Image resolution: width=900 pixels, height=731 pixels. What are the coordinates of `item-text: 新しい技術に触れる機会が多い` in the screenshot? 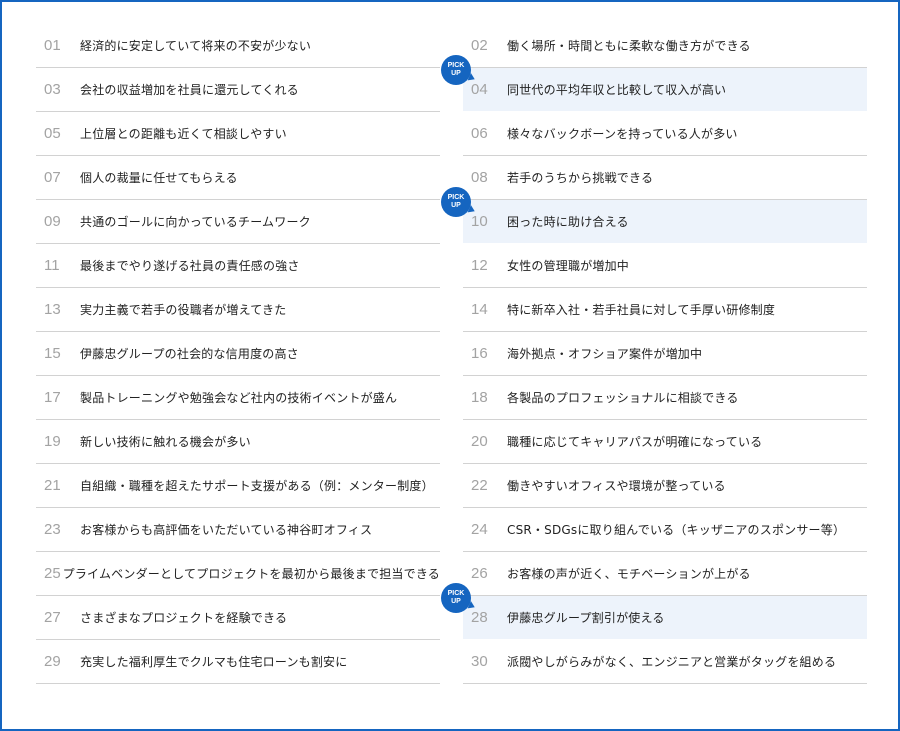 It's located at (165, 442).